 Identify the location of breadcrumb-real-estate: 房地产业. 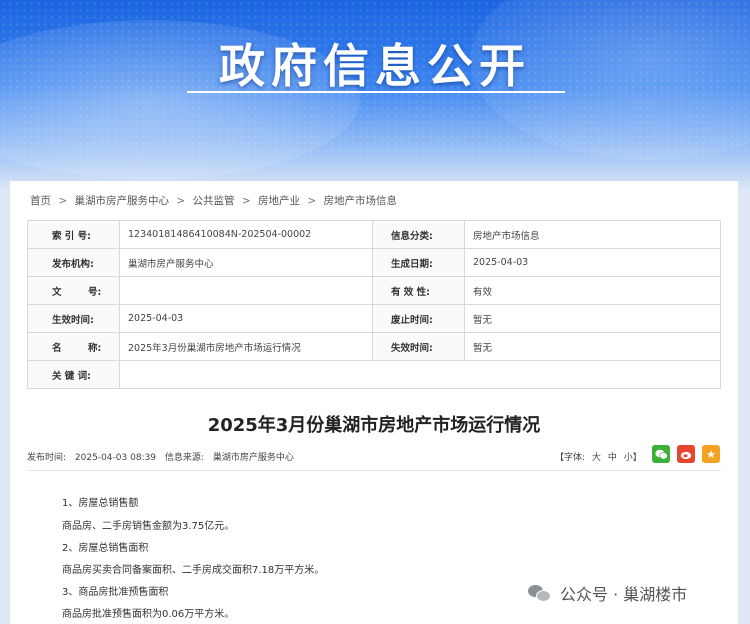
(279, 201).